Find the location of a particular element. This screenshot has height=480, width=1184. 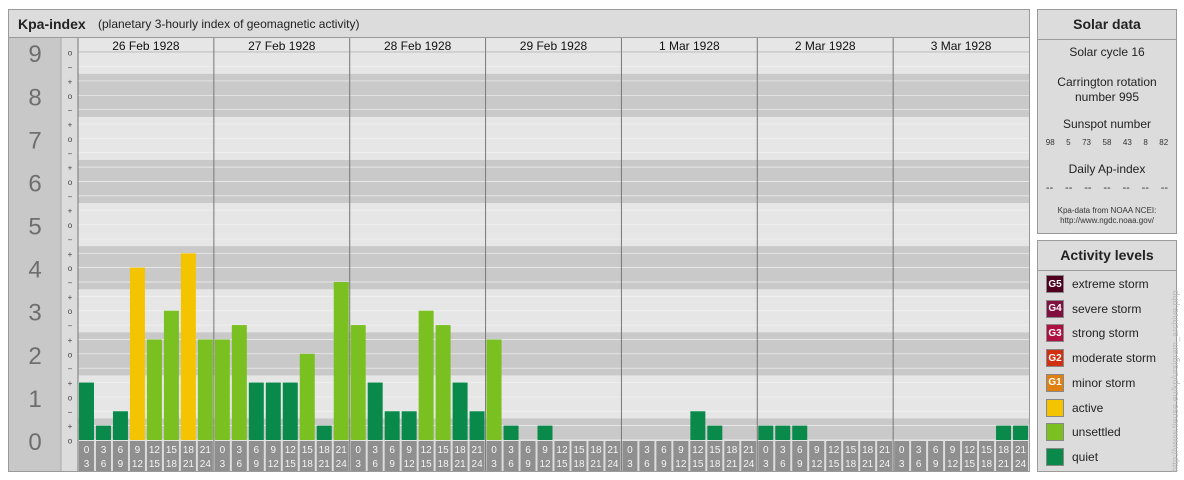

legend-label: minor storm is located at coordinates (1104, 382).